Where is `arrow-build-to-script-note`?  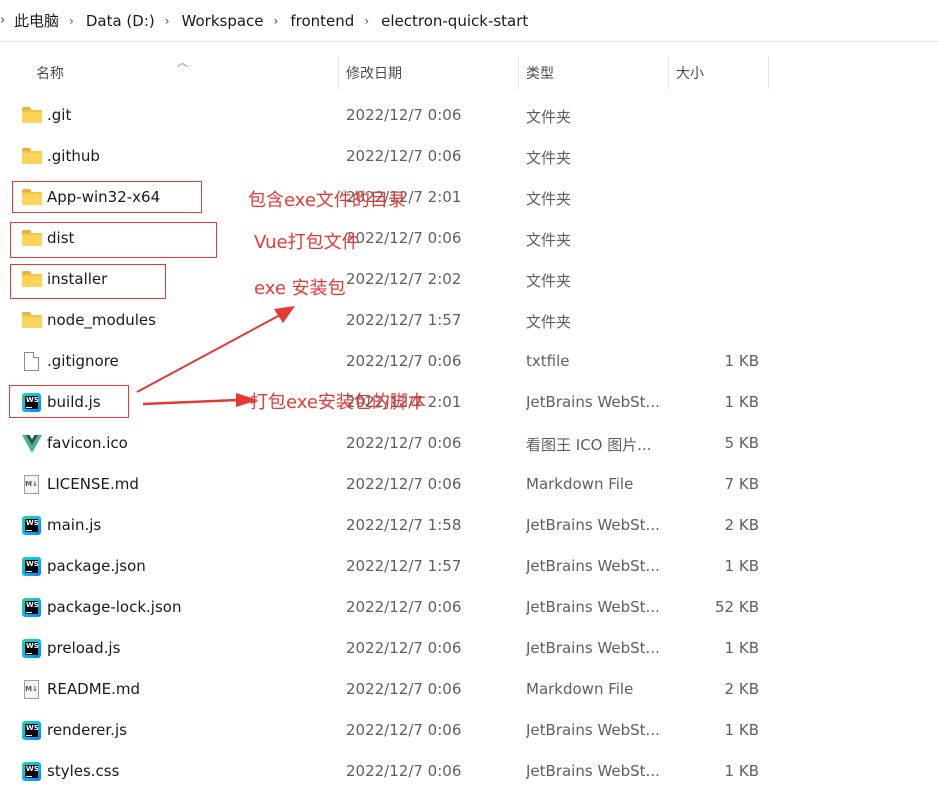 arrow-build-to-script-note is located at coordinates (200, 400).